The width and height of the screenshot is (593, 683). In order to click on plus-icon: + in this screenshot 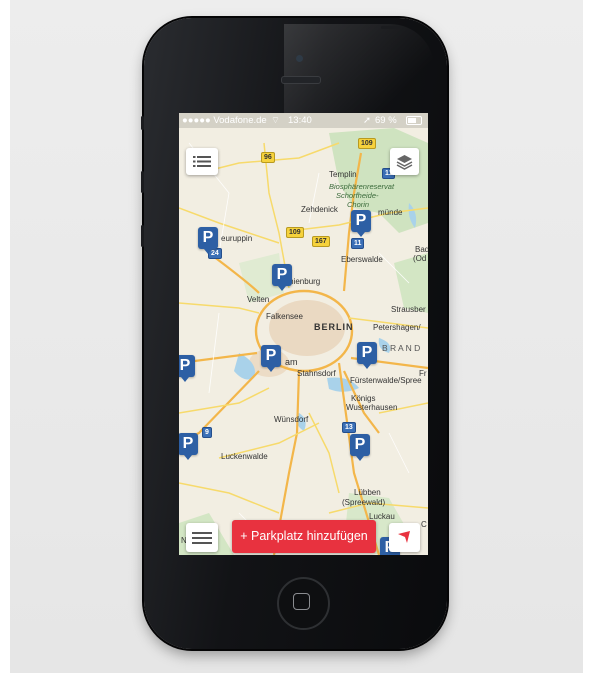, I will do `click(244, 536)`.